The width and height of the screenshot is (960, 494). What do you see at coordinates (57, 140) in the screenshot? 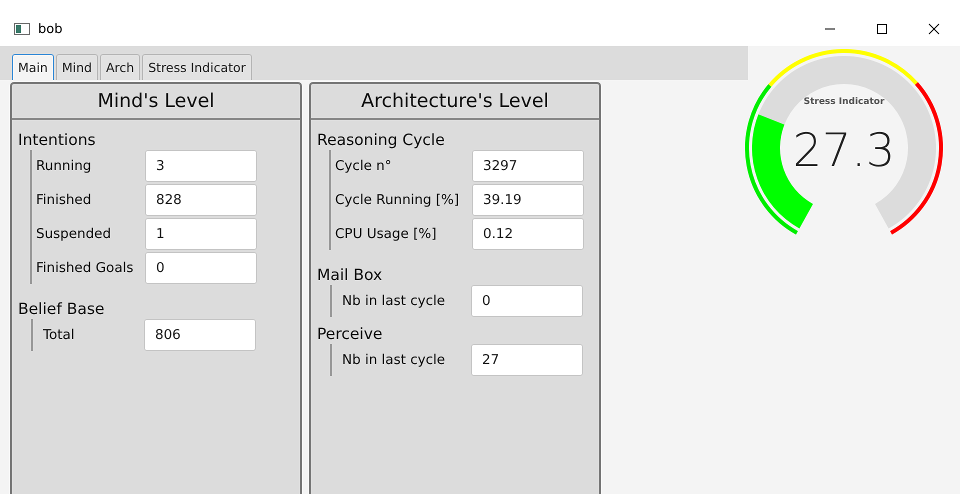
I see `section-title: Intentions` at bounding box center [57, 140].